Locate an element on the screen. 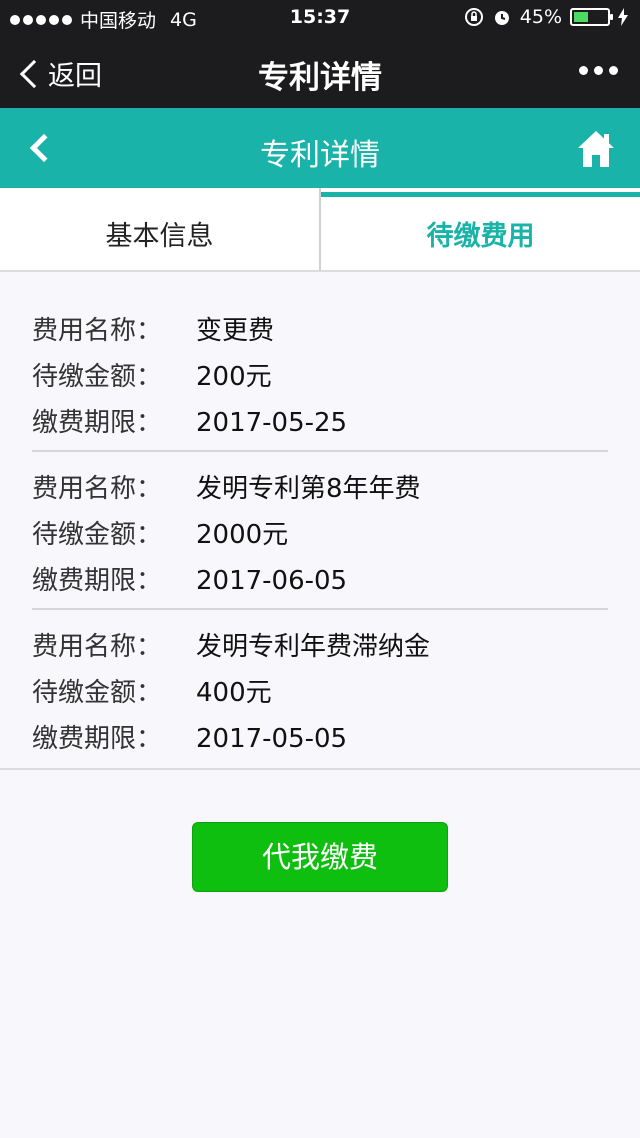 This screenshot has width=640, height=1138. battery-percent: 45% is located at coordinates (540, 17).